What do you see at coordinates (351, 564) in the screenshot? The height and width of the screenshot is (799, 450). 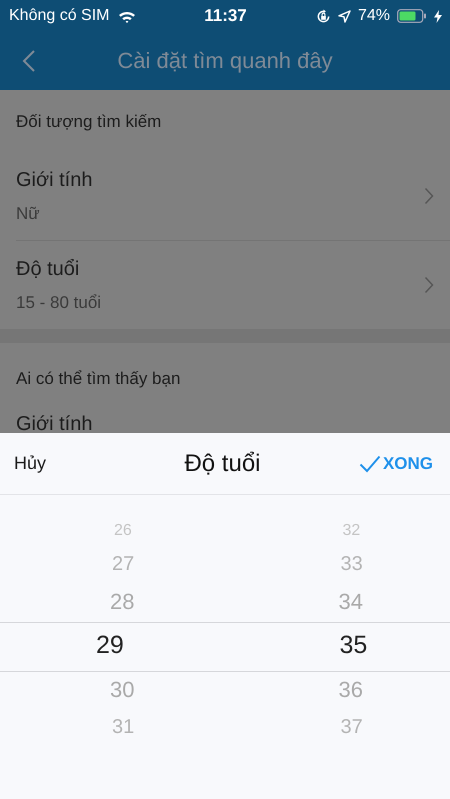 I see `picker-option: 33` at bounding box center [351, 564].